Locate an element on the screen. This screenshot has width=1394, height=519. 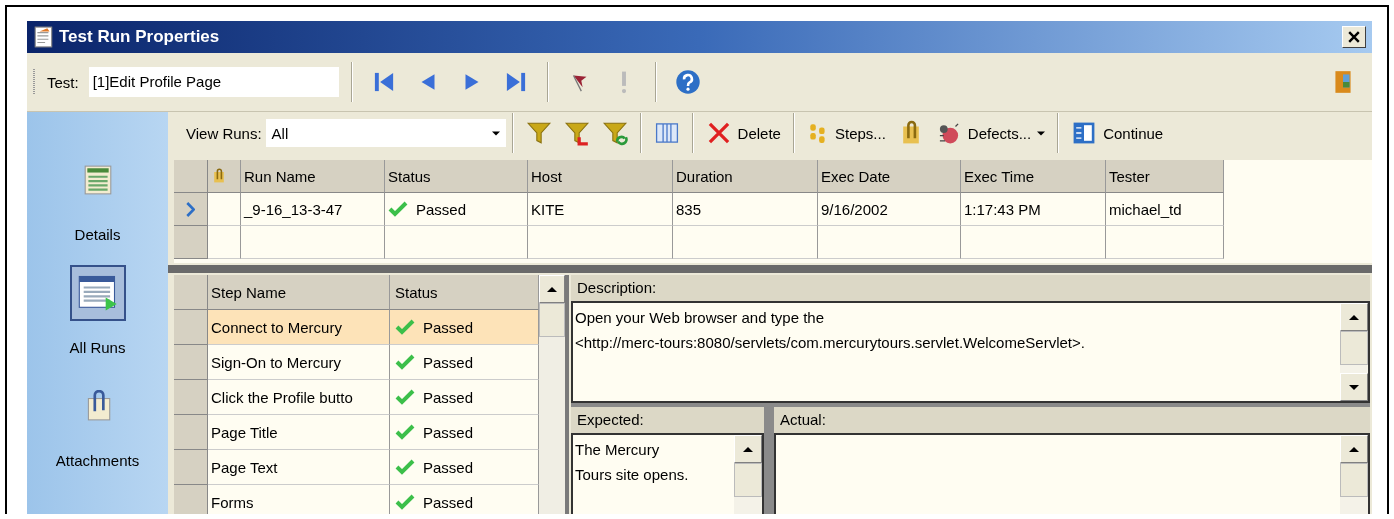
table-cell: 835 is located at coordinates (745, 209).